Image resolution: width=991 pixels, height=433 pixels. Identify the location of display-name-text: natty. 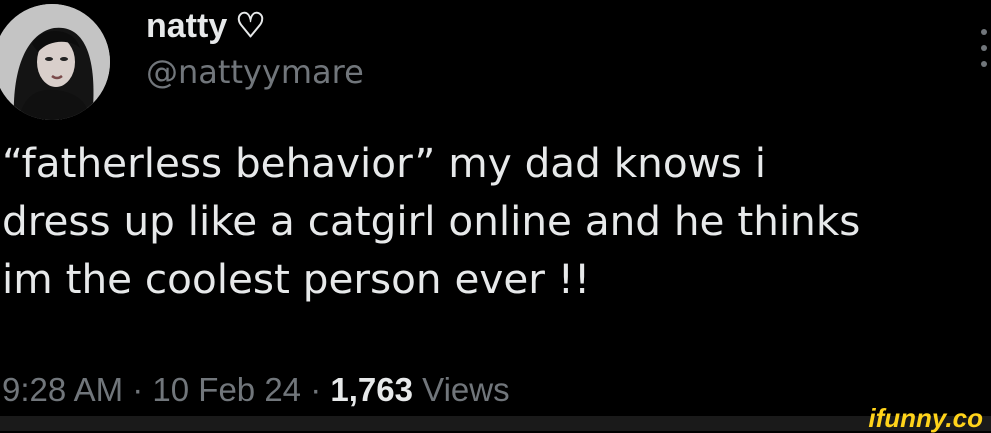
(186, 26).